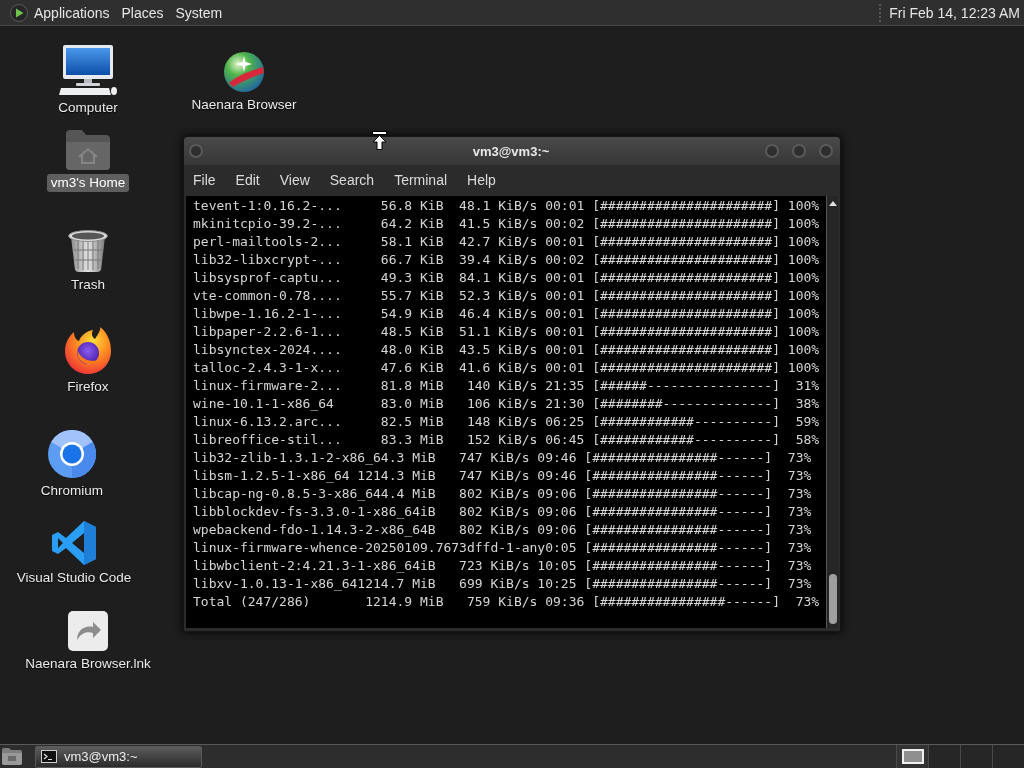 The height and width of the screenshot is (768, 1024). Describe the element at coordinates (503, 530) in the screenshot. I see `terminal-line: wpebackend-fdo-1.14.3-2-x86_64B 802 KiB/s 09:06 [################------] 73%` at that location.